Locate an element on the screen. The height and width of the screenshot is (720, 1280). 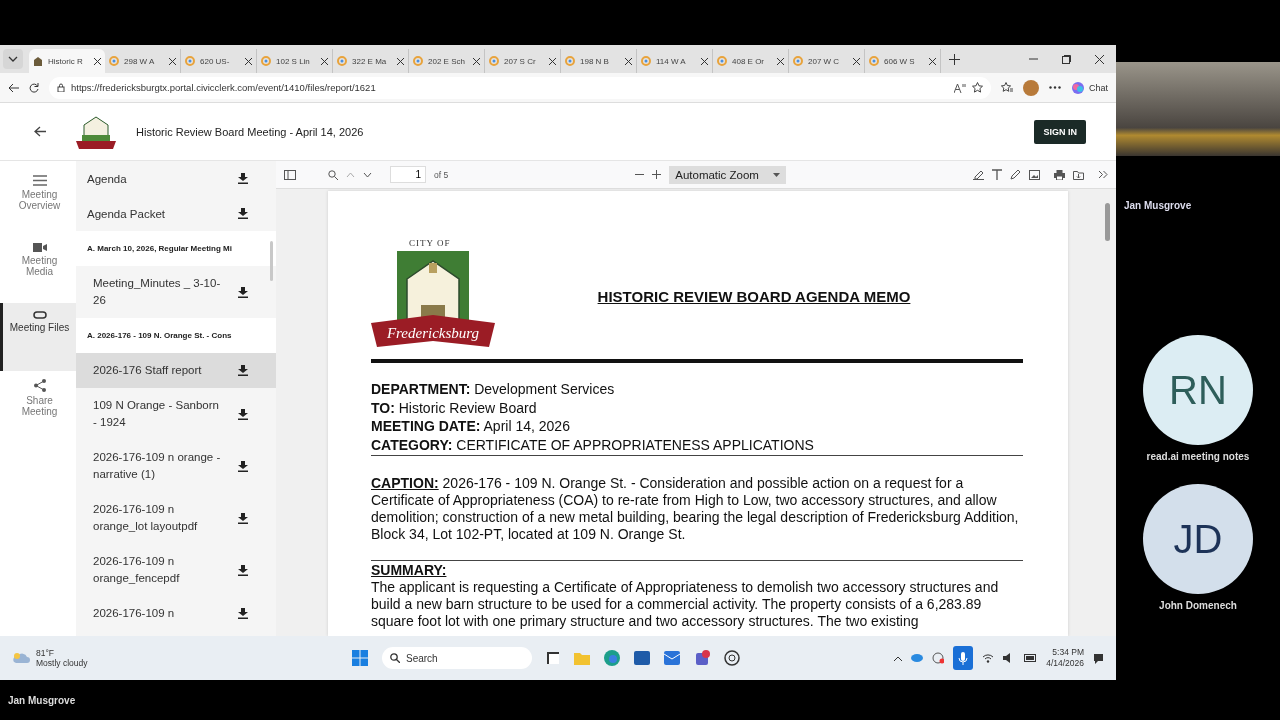
battery-icon is located at coordinates (1031, 658).